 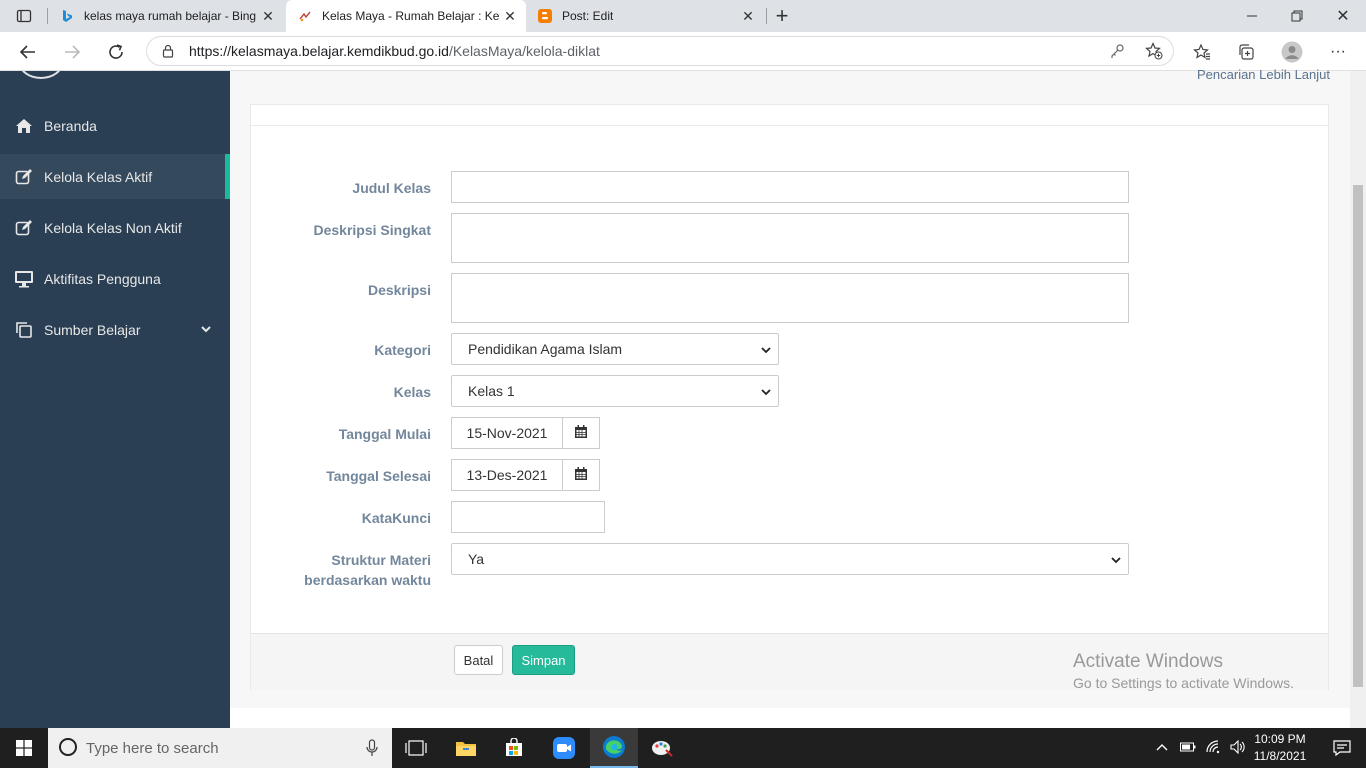 What do you see at coordinates (372, 749) in the screenshot?
I see `microphone-icon` at bounding box center [372, 749].